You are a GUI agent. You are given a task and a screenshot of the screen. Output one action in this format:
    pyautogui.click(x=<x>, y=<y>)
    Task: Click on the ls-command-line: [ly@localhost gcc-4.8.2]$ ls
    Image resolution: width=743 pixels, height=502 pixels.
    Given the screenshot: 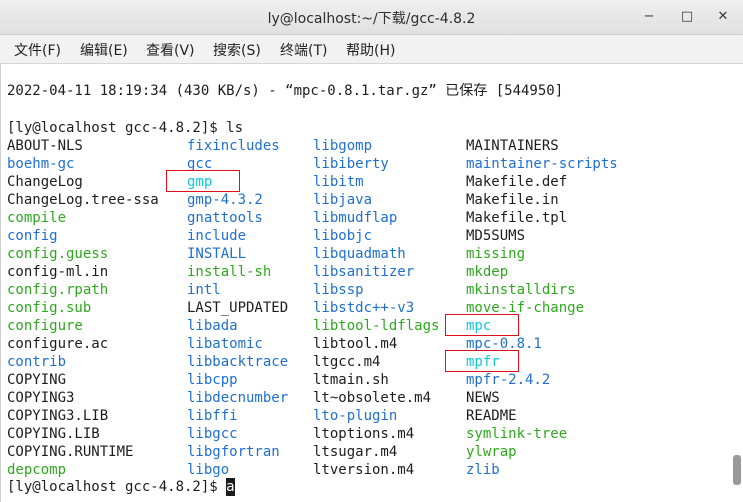 What is the action you would take?
    pyautogui.click(x=125, y=128)
    